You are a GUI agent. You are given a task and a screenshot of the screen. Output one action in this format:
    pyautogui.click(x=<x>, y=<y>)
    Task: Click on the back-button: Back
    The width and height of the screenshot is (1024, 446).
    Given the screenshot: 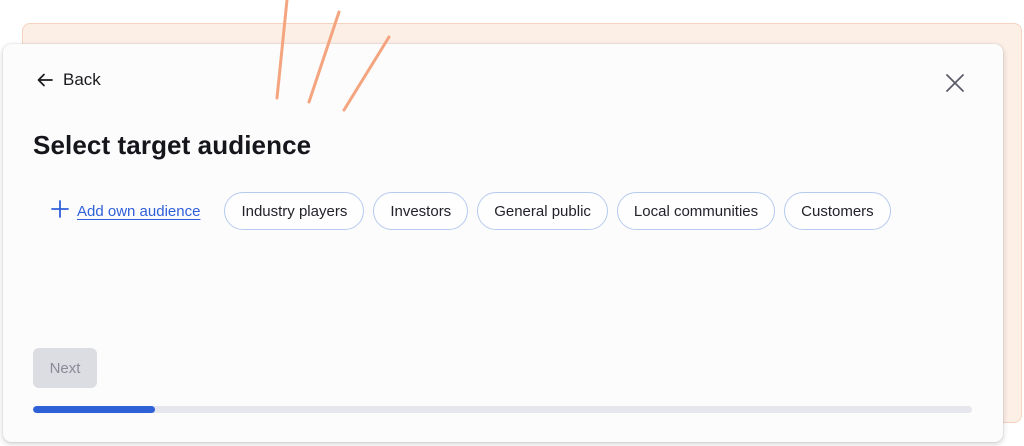 What is the action you would take?
    pyautogui.click(x=69, y=80)
    